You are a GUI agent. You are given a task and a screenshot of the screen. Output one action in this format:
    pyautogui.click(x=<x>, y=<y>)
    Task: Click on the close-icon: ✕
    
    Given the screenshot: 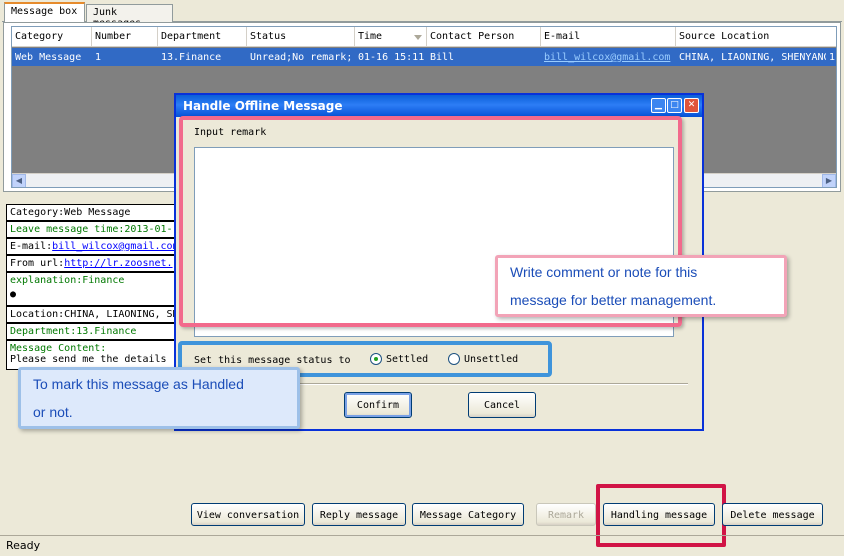 What is the action you would take?
    pyautogui.click(x=691, y=105)
    